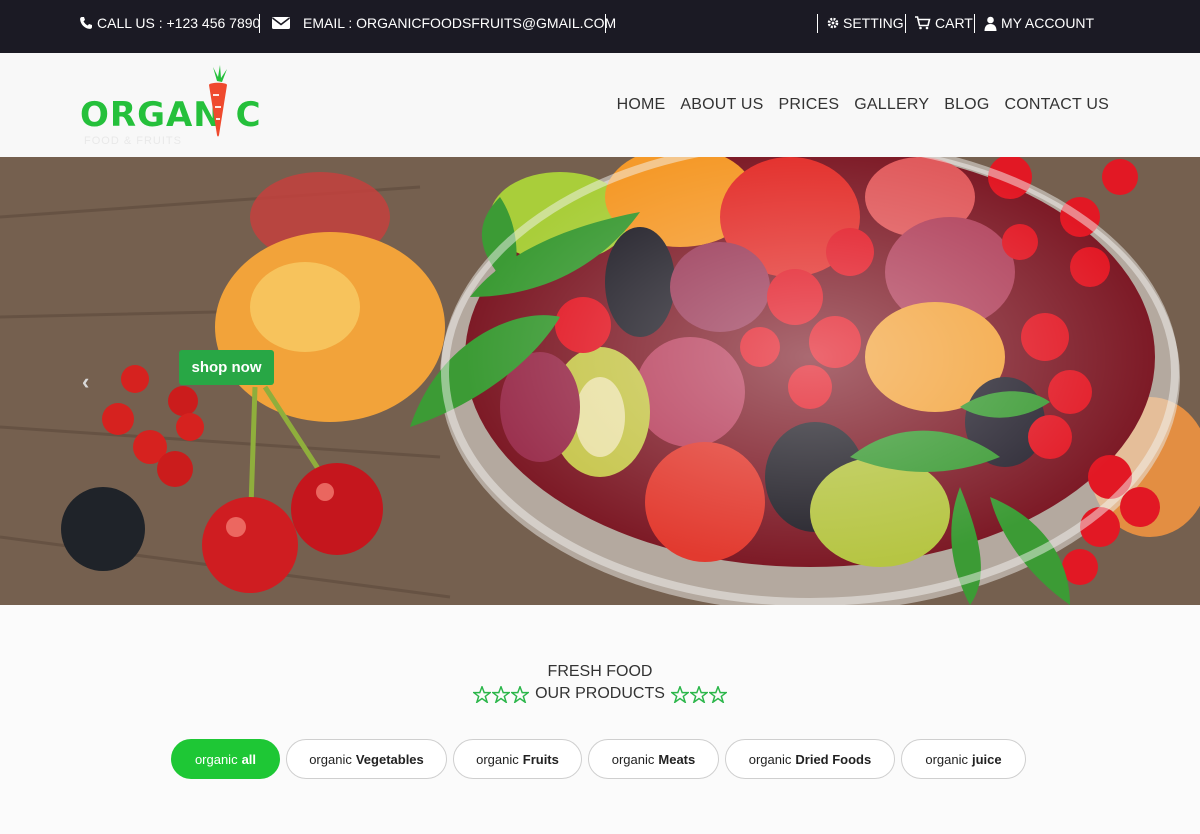 The width and height of the screenshot is (1200, 834). What do you see at coordinates (641, 105) in the screenshot?
I see `nav-home: HOME` at bounding box center [641, 105].